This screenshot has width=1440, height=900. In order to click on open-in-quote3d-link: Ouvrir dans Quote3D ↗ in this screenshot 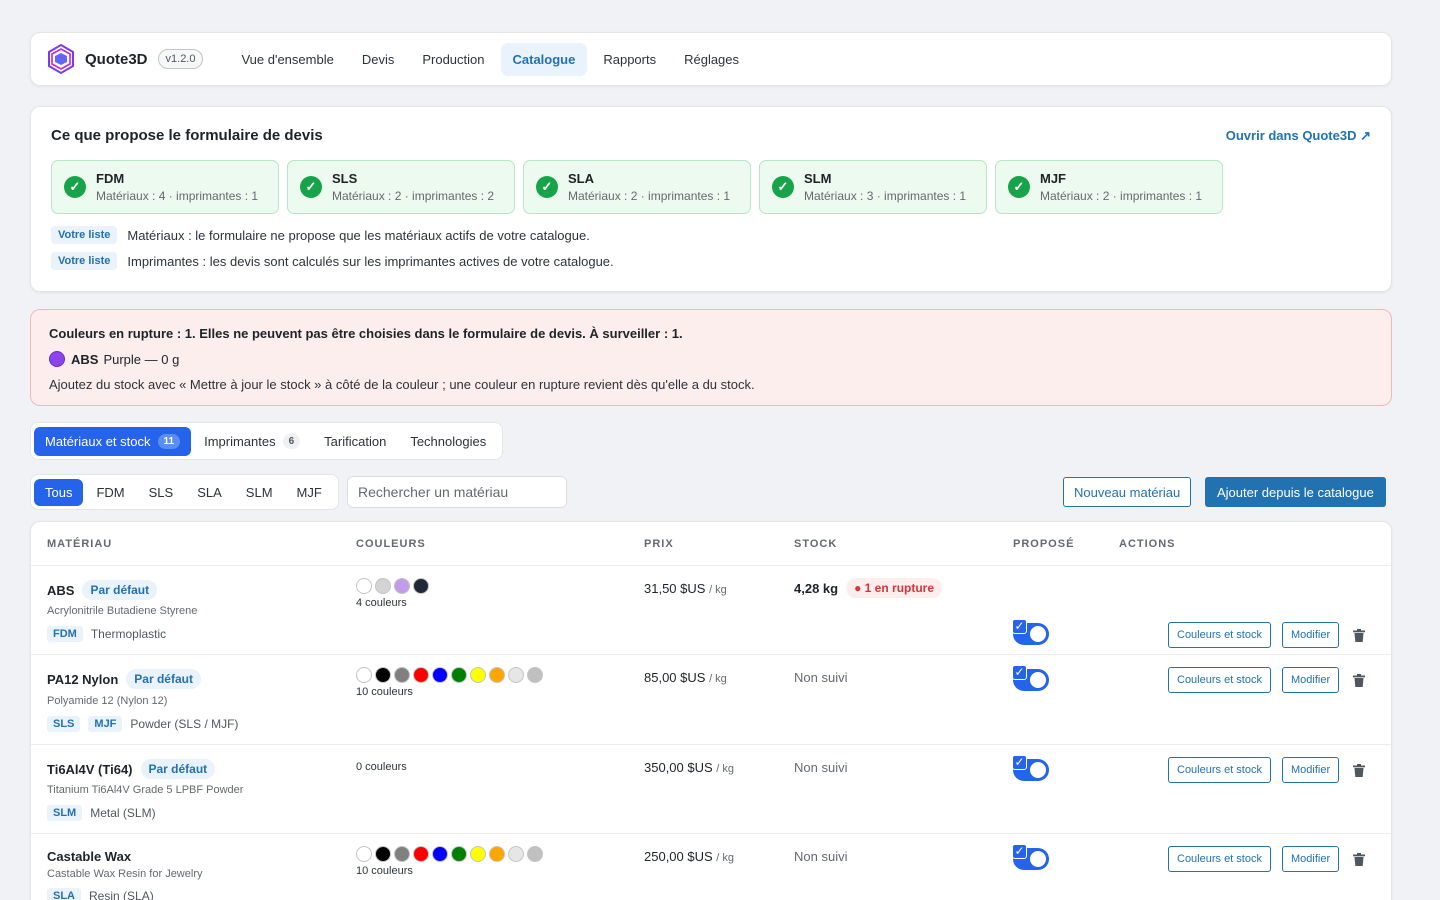, I will do `click(1298, 136)`.